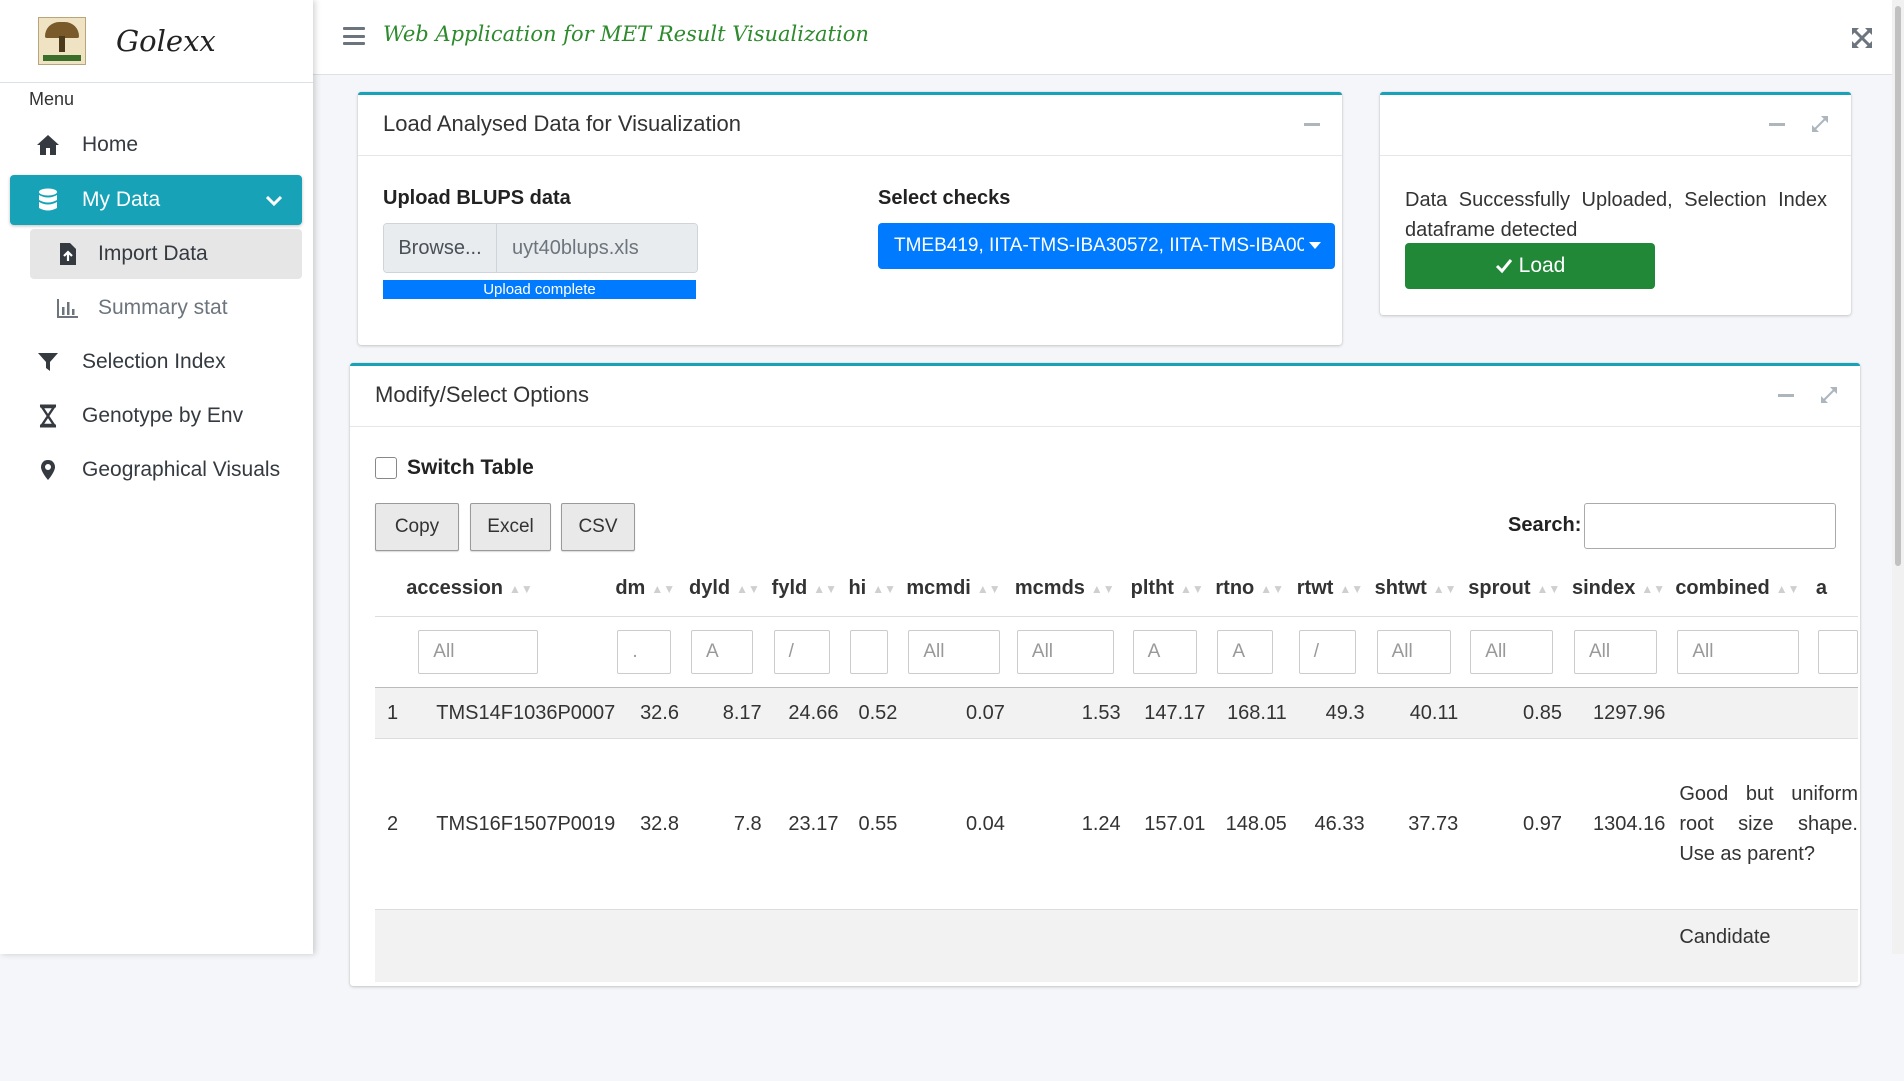 The image size is (1904, 1081). I want to click on column-header: pltht ▲▼, so click(1173, 589).